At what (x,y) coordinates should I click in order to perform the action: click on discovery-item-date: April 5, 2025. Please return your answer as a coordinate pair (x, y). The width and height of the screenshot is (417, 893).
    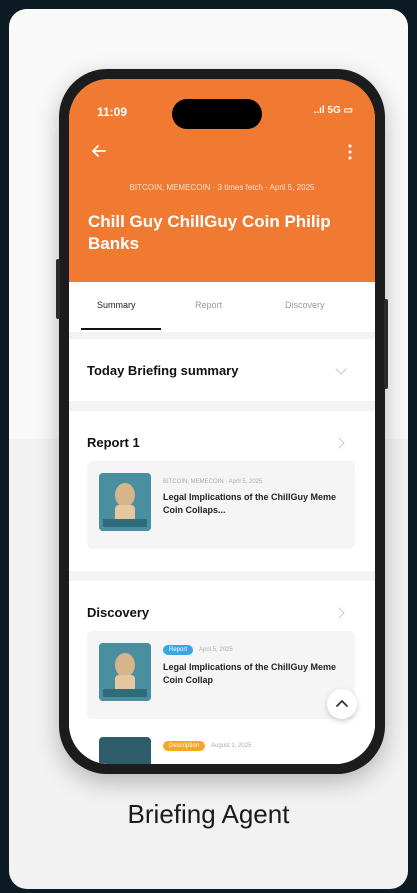
    Looking at the image, I should click on (216, 650).